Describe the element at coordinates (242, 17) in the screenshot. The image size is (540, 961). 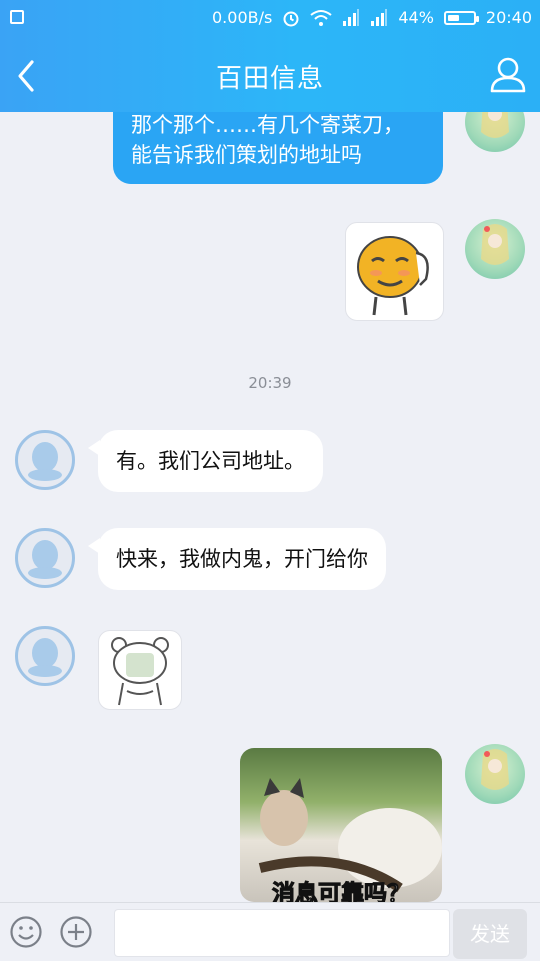
I see `net-speed: 0.00B/s` at that location.